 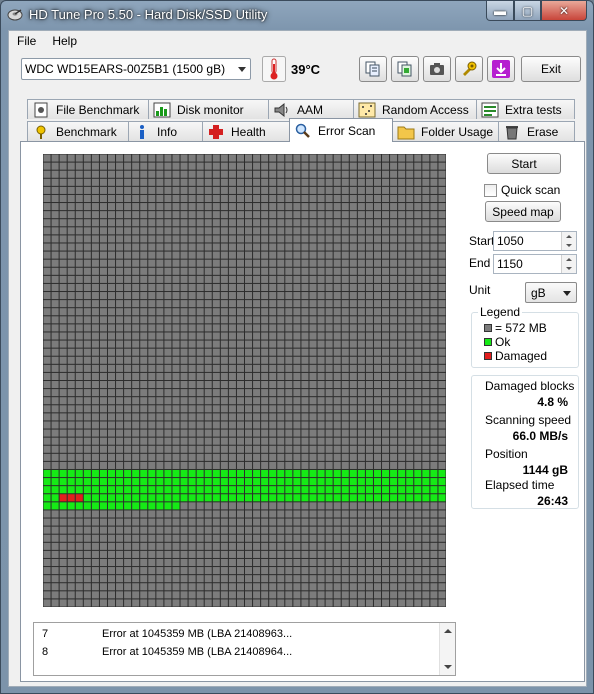 What do you see at coordinates (522, 190) in the screenshot?
I see `quick-scan-option: Quick scan` at bounding box center [522, 190].